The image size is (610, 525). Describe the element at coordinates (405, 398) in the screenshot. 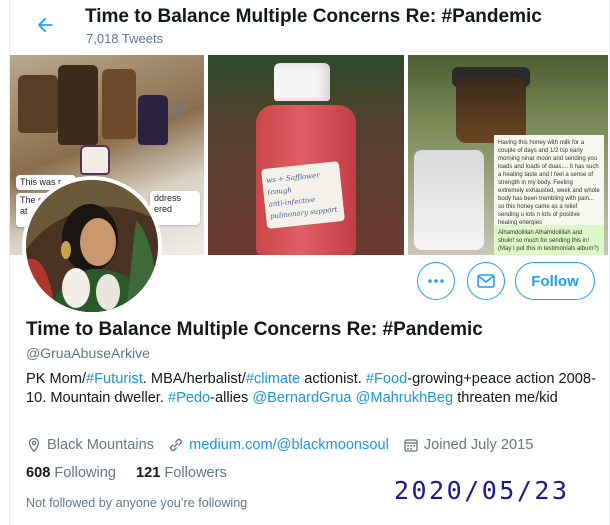

I see `mention-link: @MahrukhBeg` at that location.